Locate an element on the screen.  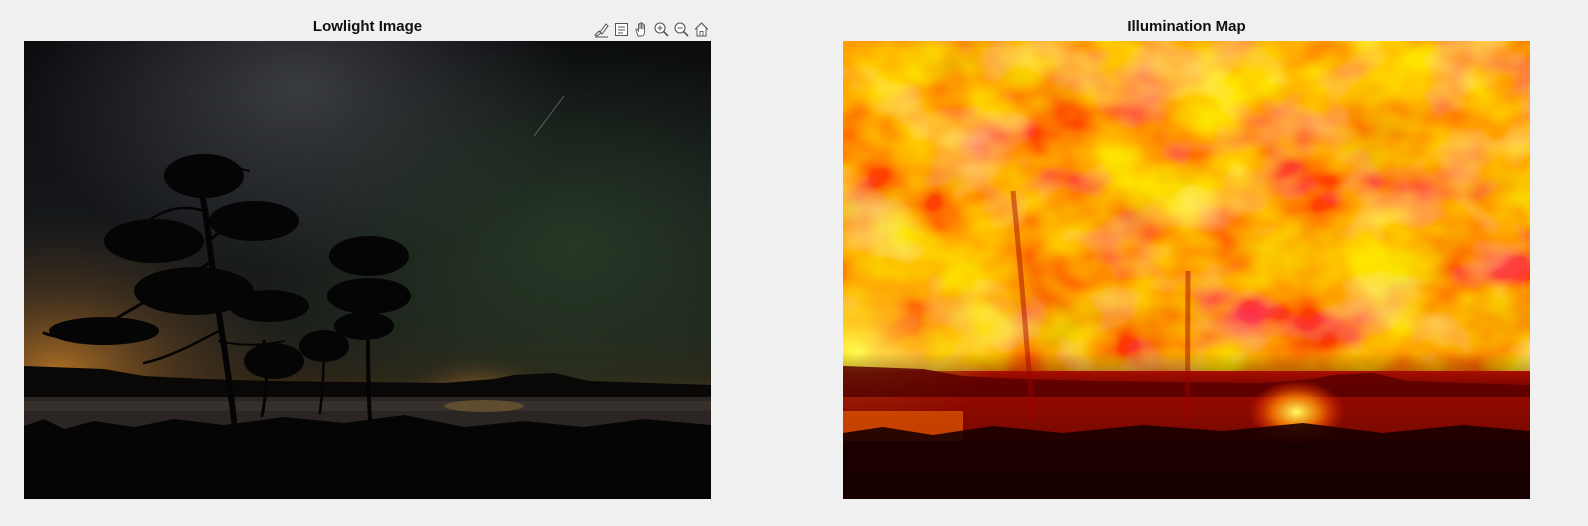
restore-view-button is located at coordinates (701, 29).